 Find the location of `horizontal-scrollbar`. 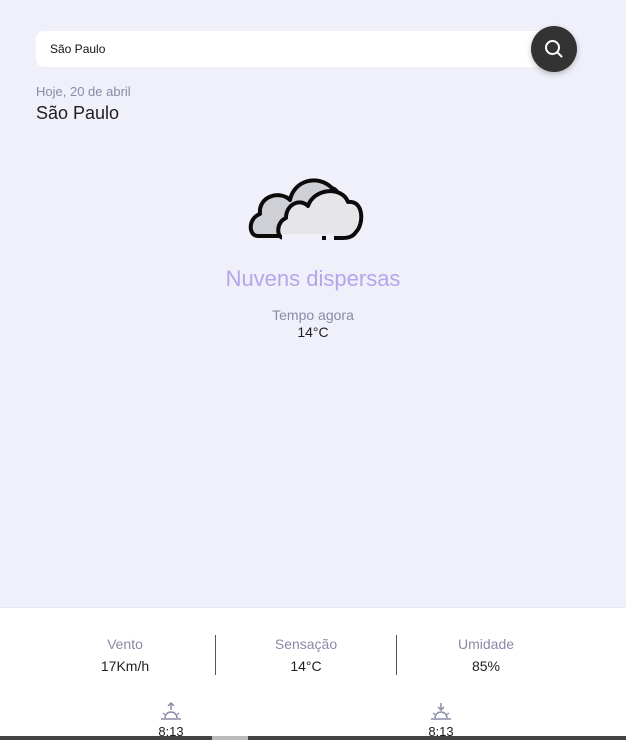

horizontal-scrollbar is located at coordinates (313, 738).